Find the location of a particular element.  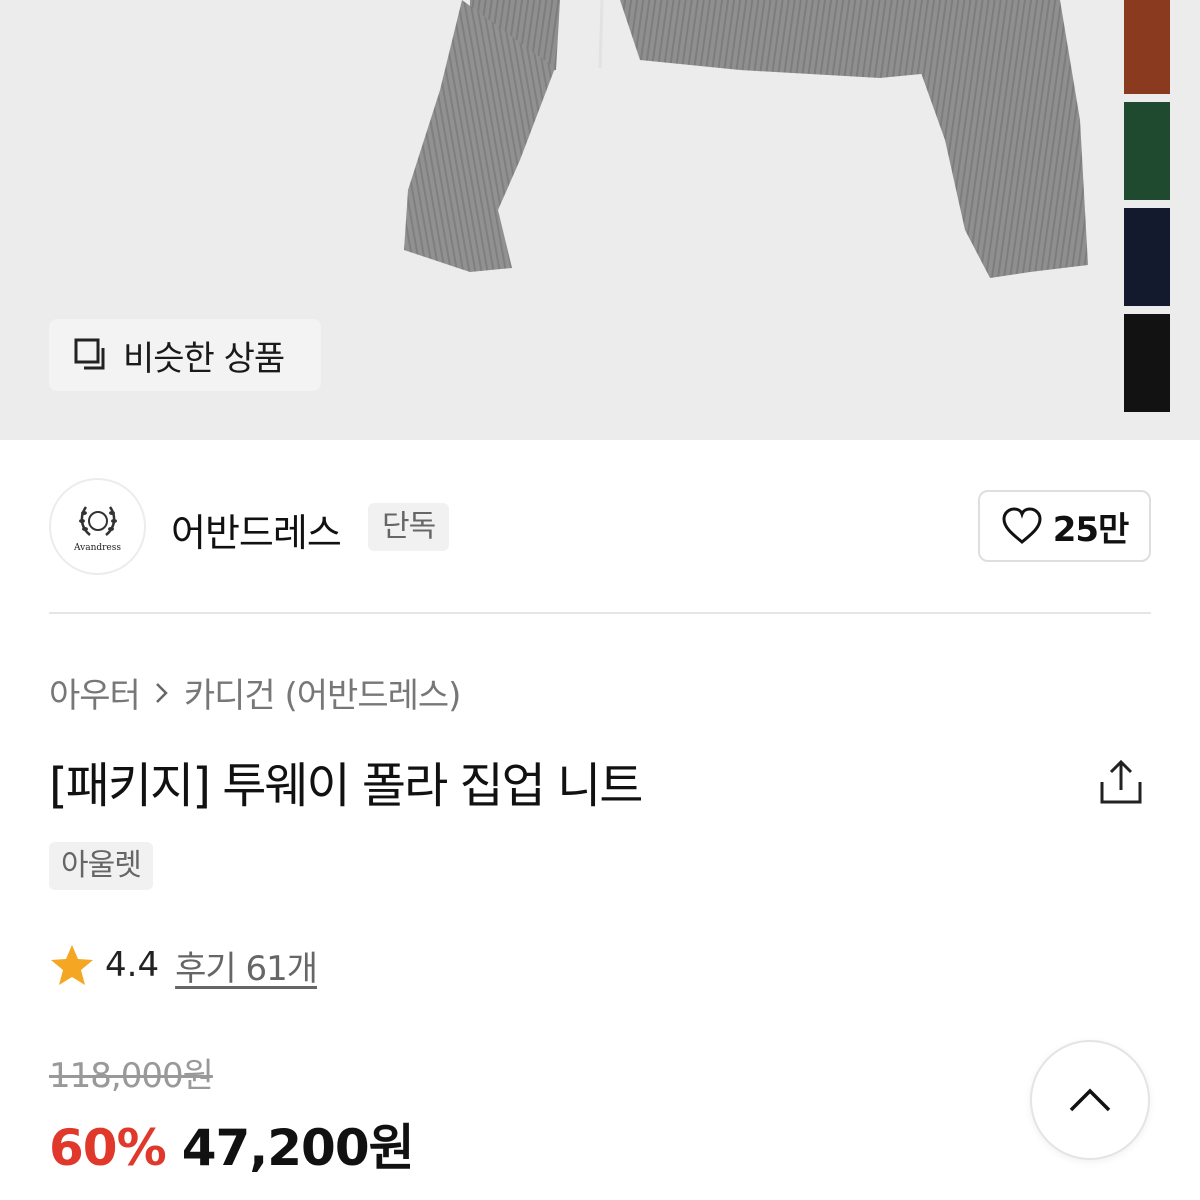

share-button is located at coordinates (1121, 782).